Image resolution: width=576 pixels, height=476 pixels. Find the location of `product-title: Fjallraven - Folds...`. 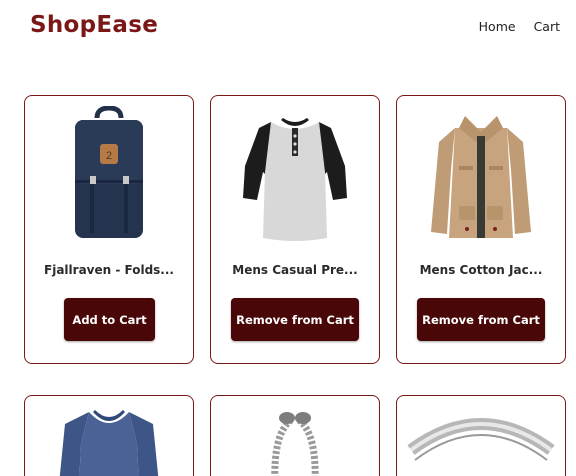

product-title: Fjallraven - Folds... is located at coordinates (109, 270).